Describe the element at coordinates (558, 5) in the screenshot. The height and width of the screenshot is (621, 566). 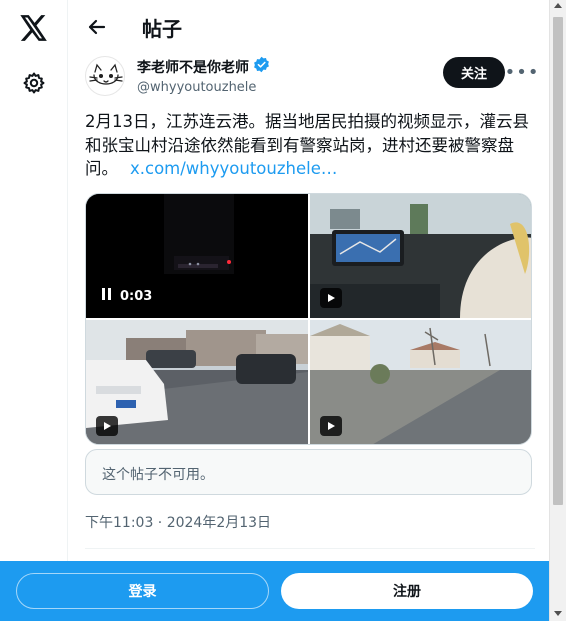
I see `scroll-up-arrow-icon` at that location.